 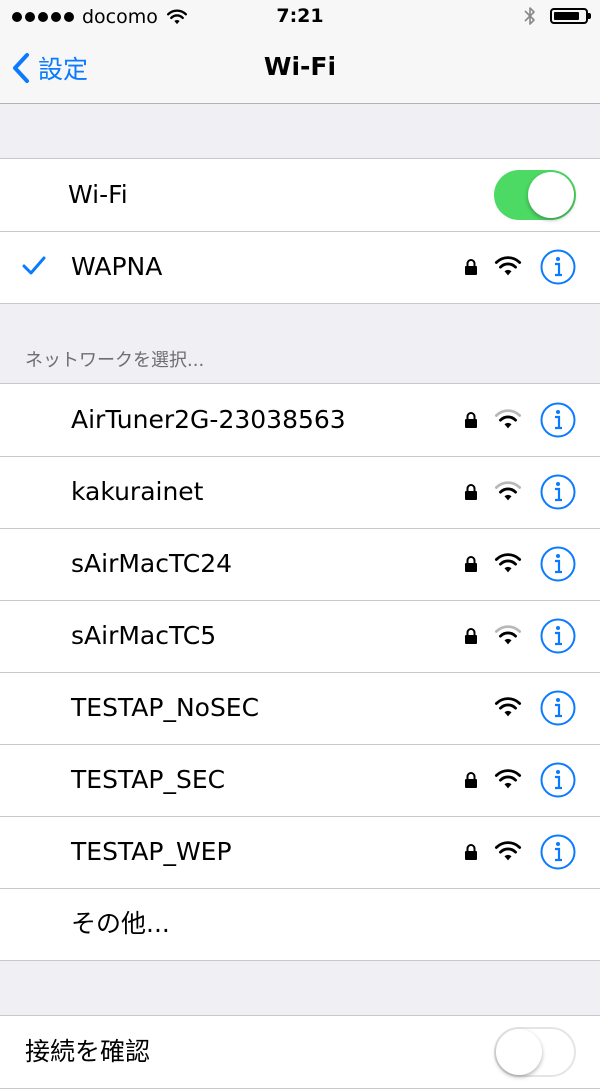 I want to click on network-name: kakurainet, so click(x=137, y=491).